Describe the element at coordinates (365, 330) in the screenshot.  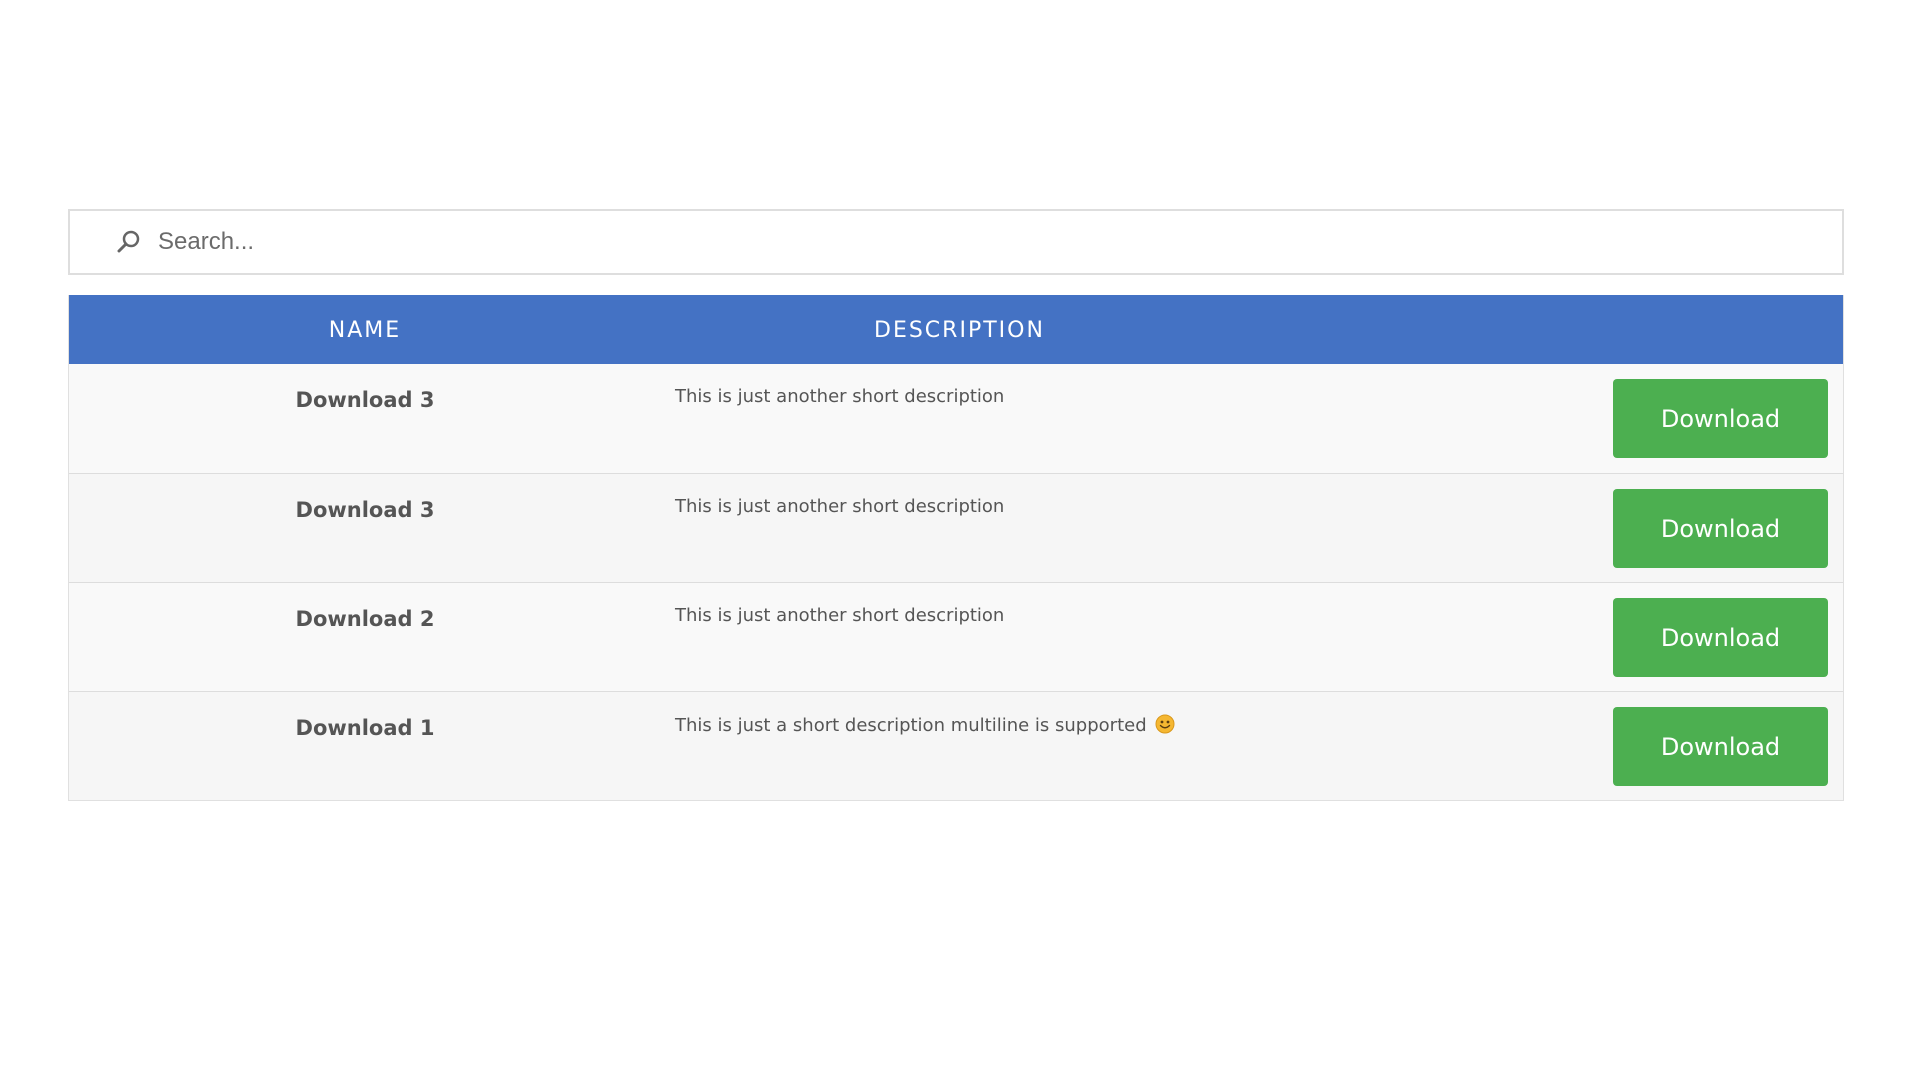
I see `column-header-name: NAME` at that location.